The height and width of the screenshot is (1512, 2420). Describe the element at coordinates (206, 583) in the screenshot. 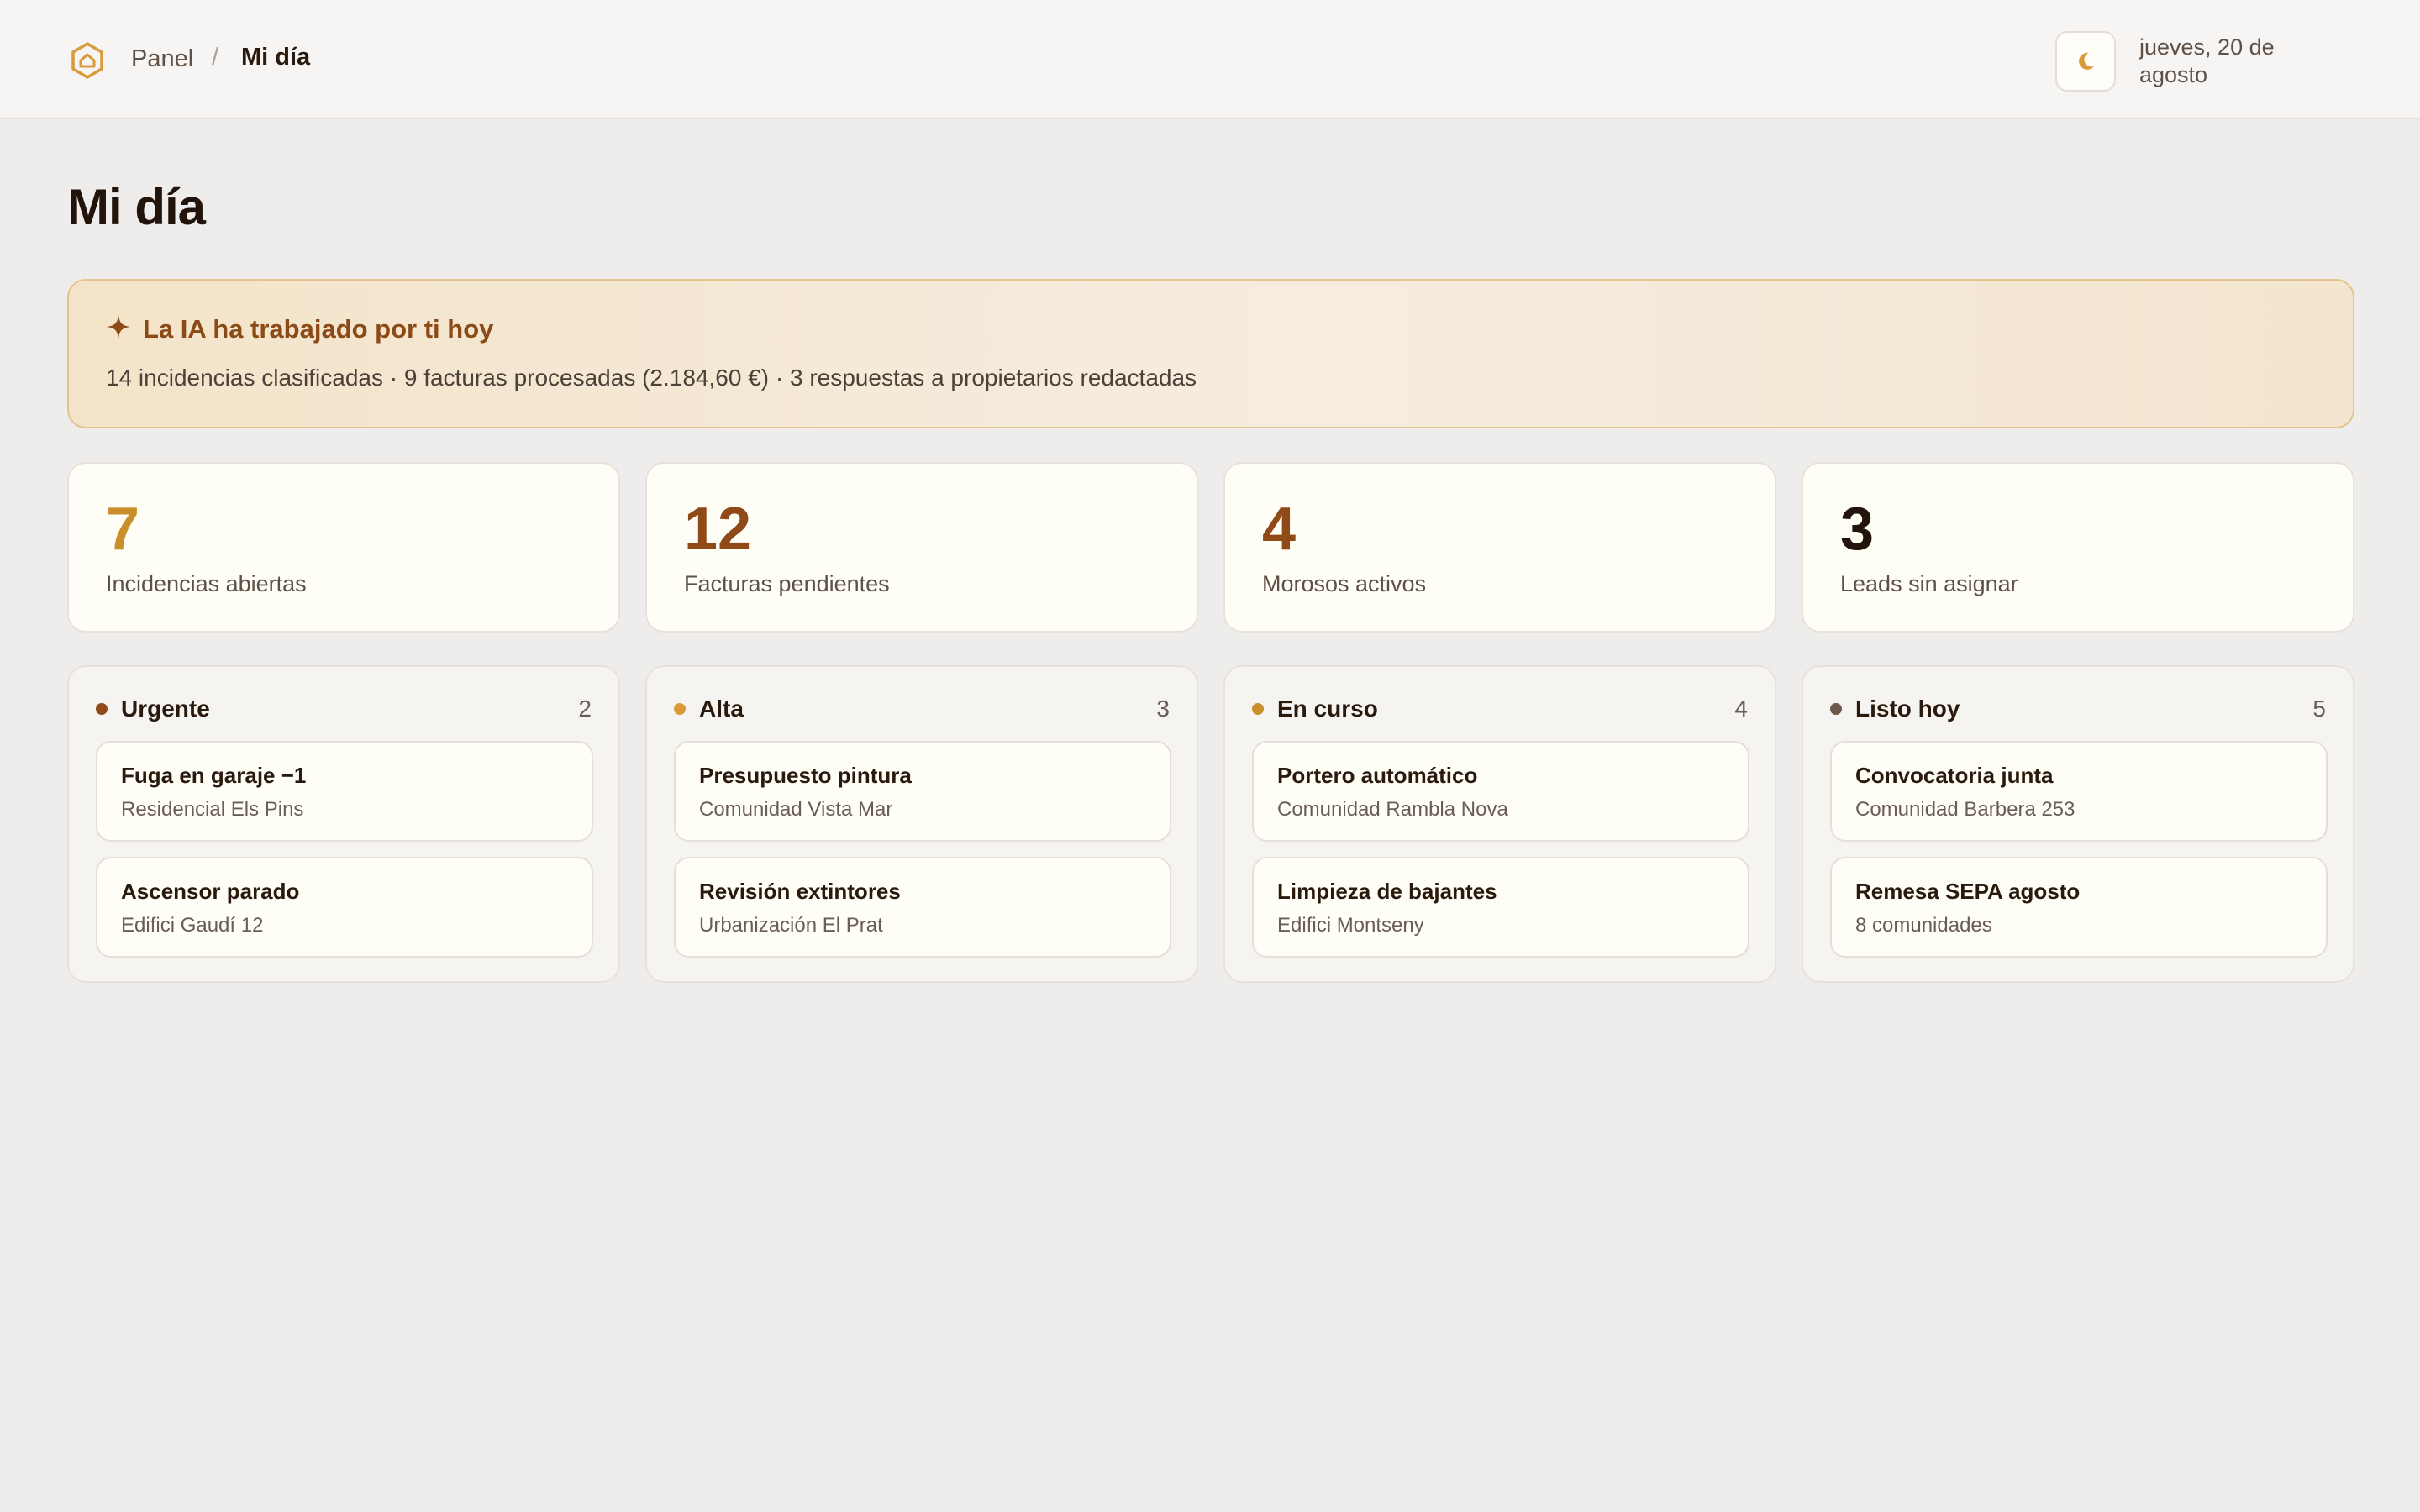

I see `stat-label: Incidencias abiertas` at that location.